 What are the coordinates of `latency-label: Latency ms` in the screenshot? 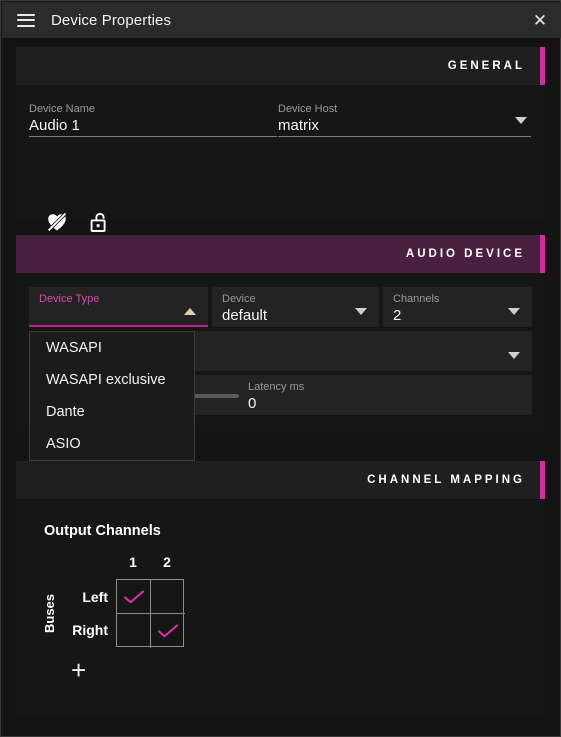 It's located at (276, 387).